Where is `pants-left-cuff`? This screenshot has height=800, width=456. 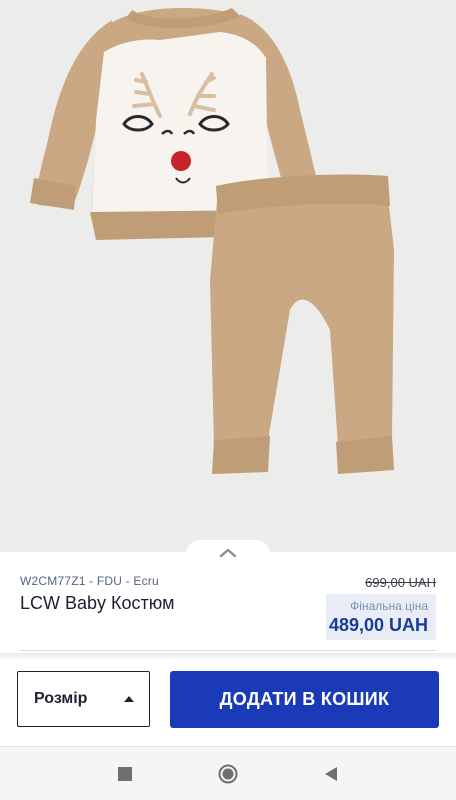
pants-left-cuff is located at coordinates (241, 455).